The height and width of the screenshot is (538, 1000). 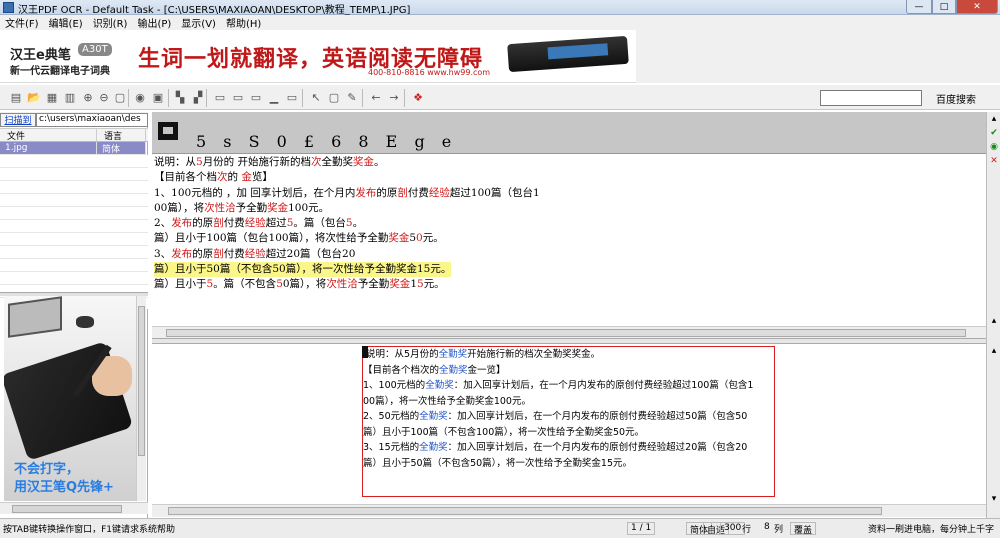 I want to click on menu-recognize: 识别(R), so click(x=110, y=22).